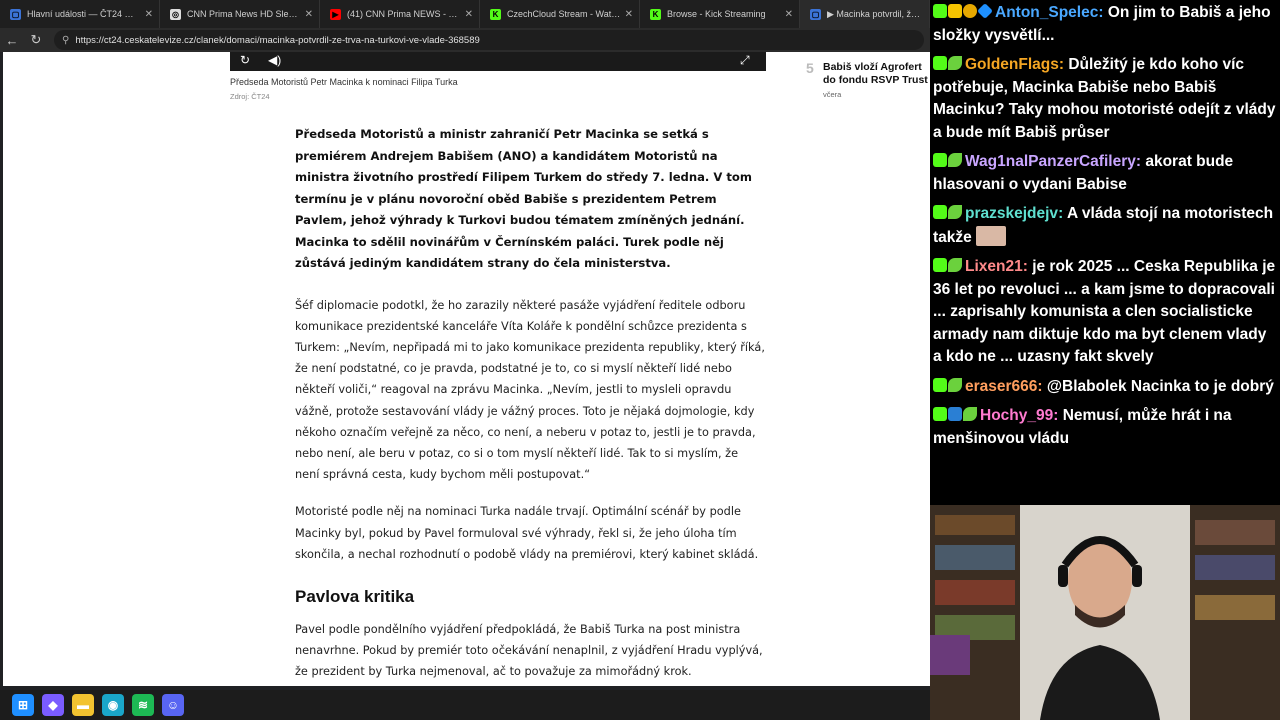  I want to click on sidebar-article-link: Babiš vloží Agrofert do fondu RSVP Trust, so click(876, 74).